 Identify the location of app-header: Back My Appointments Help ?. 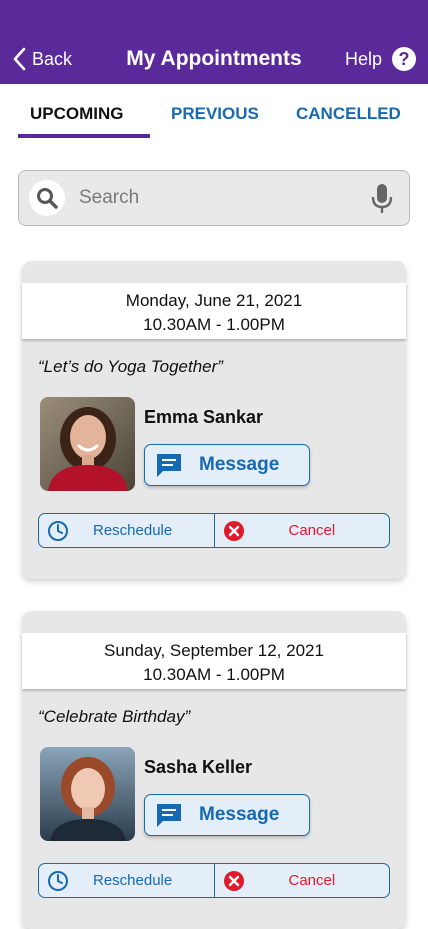
(214, 42).